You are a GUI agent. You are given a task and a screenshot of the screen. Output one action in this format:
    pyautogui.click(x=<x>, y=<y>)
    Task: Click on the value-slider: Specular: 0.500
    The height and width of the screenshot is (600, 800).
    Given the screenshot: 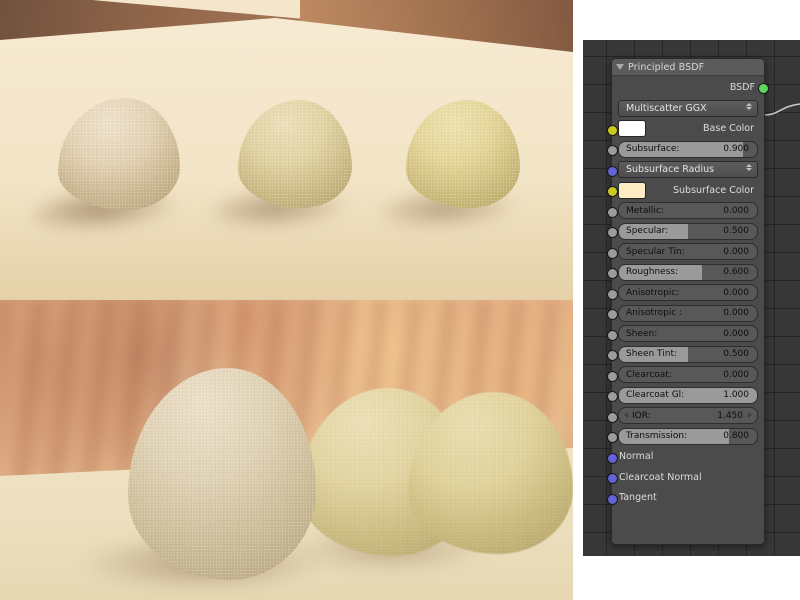 What is the action you would take?
    pyautogui.click(x=688, y=231)
    